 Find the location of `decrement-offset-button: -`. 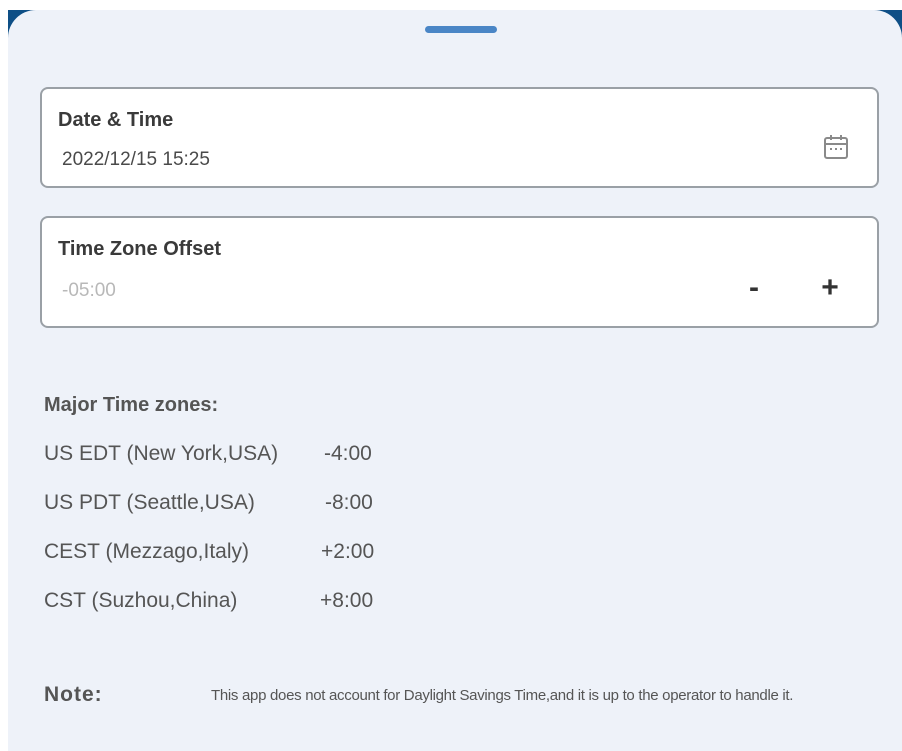

decrement-offset-button: - is located at coordinates (754, 288).